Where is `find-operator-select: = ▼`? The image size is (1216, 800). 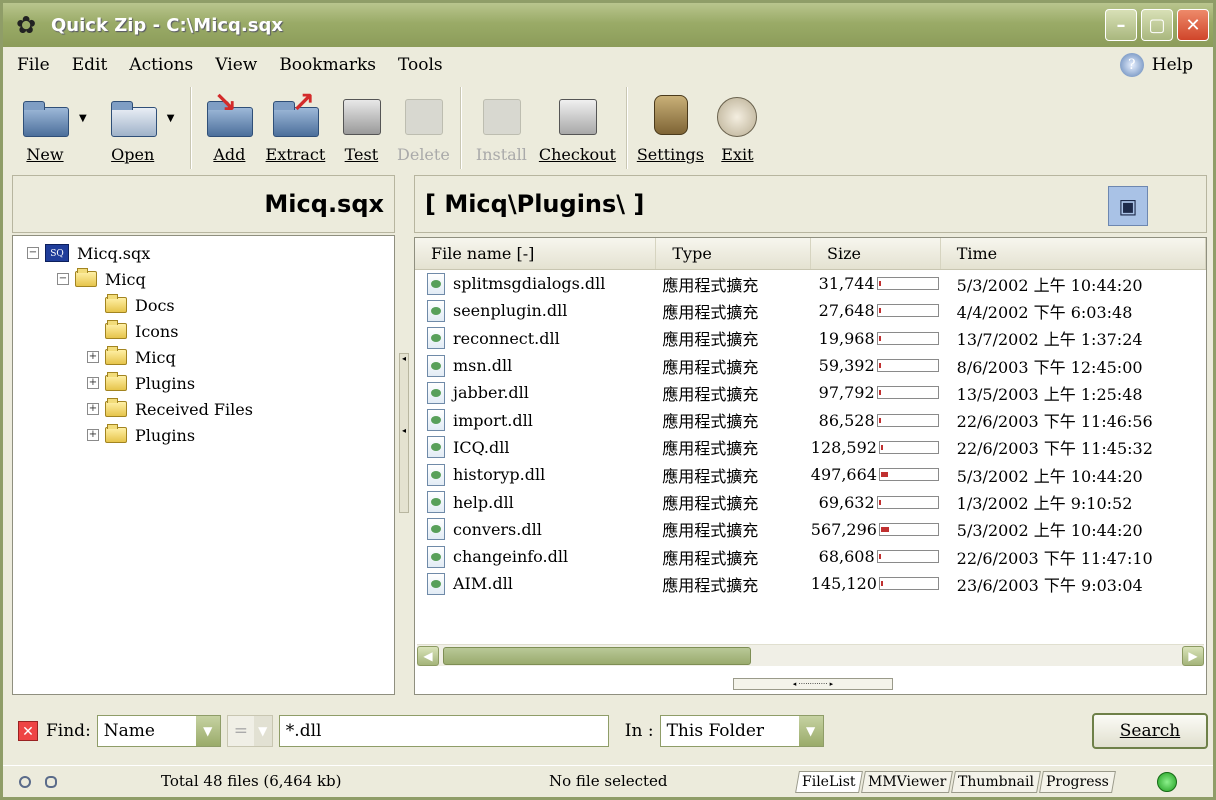 find-operator-select: = ▼ is located at coordinates (249, 731).